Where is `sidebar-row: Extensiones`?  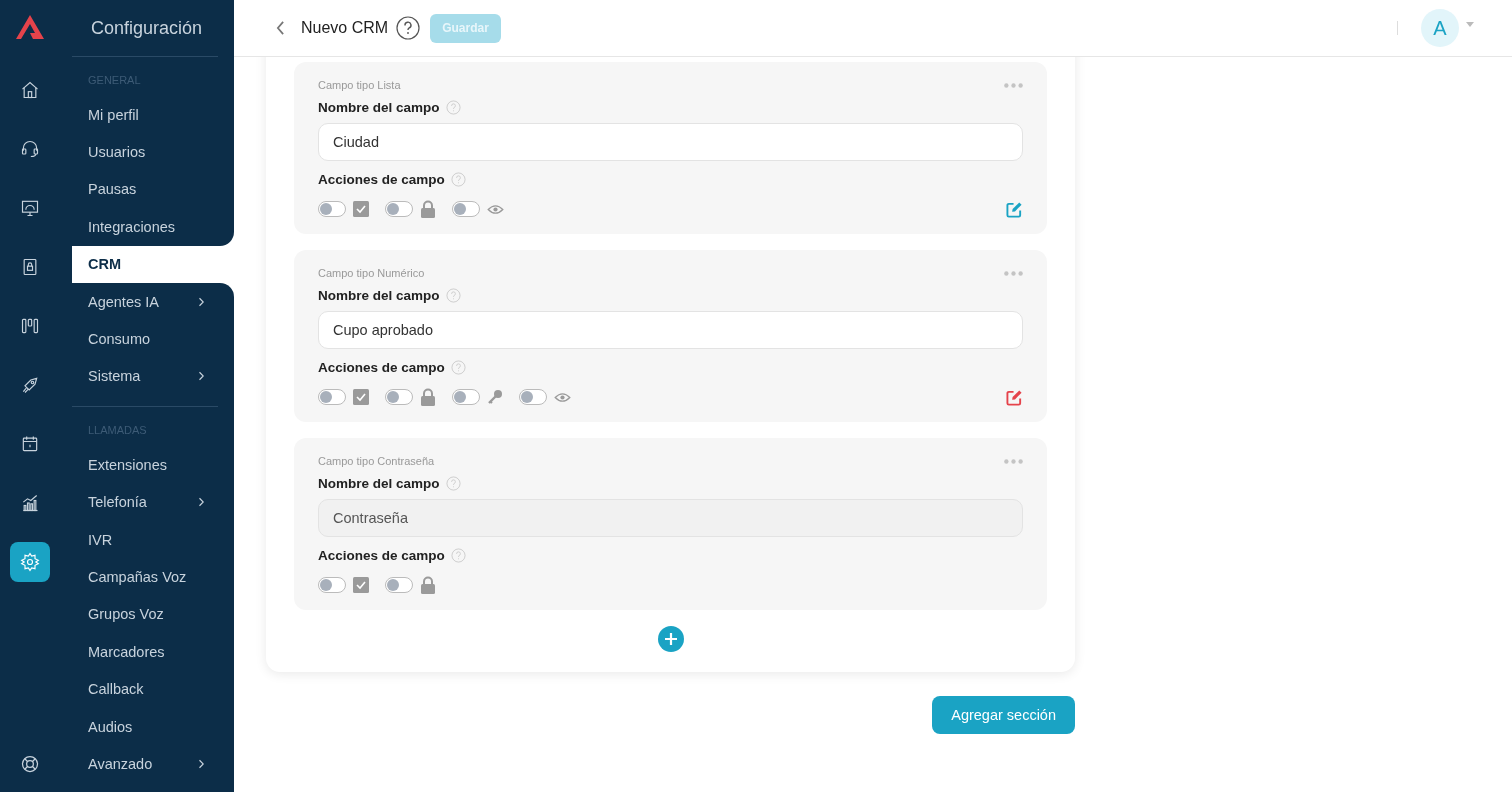
sidebar-row: Extensiones is located at coordinates (153, 465).